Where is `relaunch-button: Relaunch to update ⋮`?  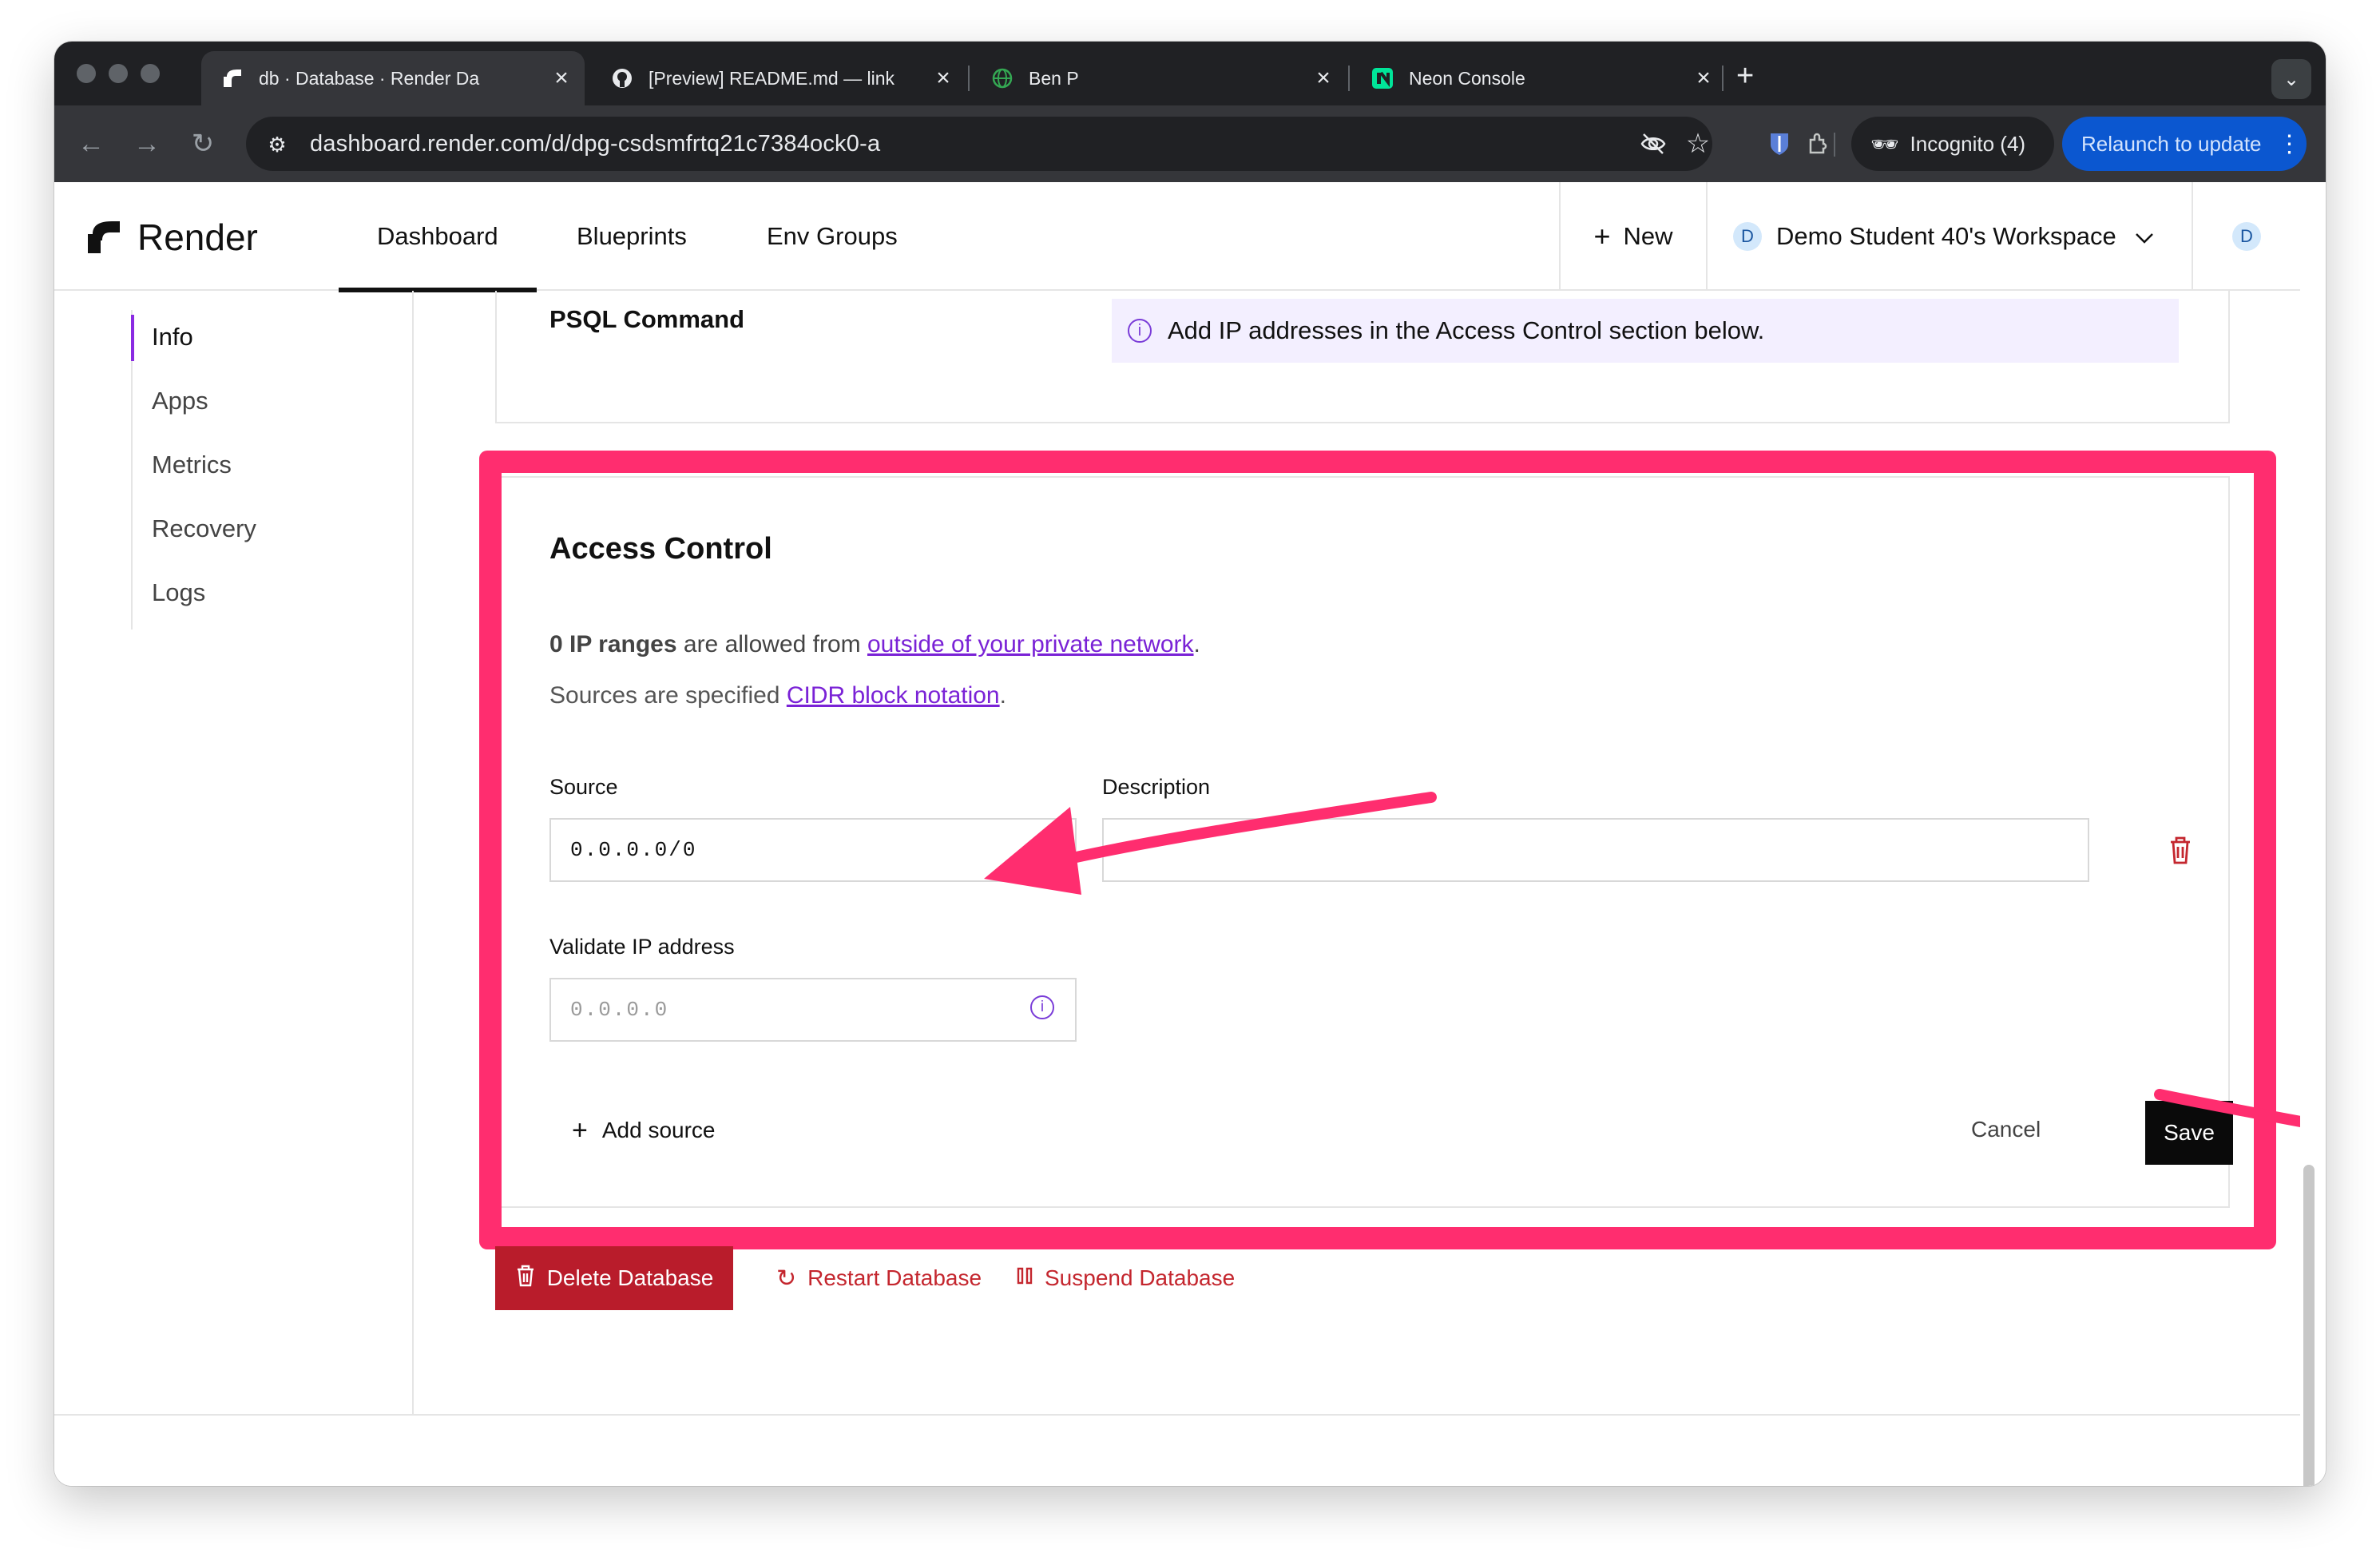
relaunch-button: Relaunch to update ⋮ is located at coordinates (2184, 144).